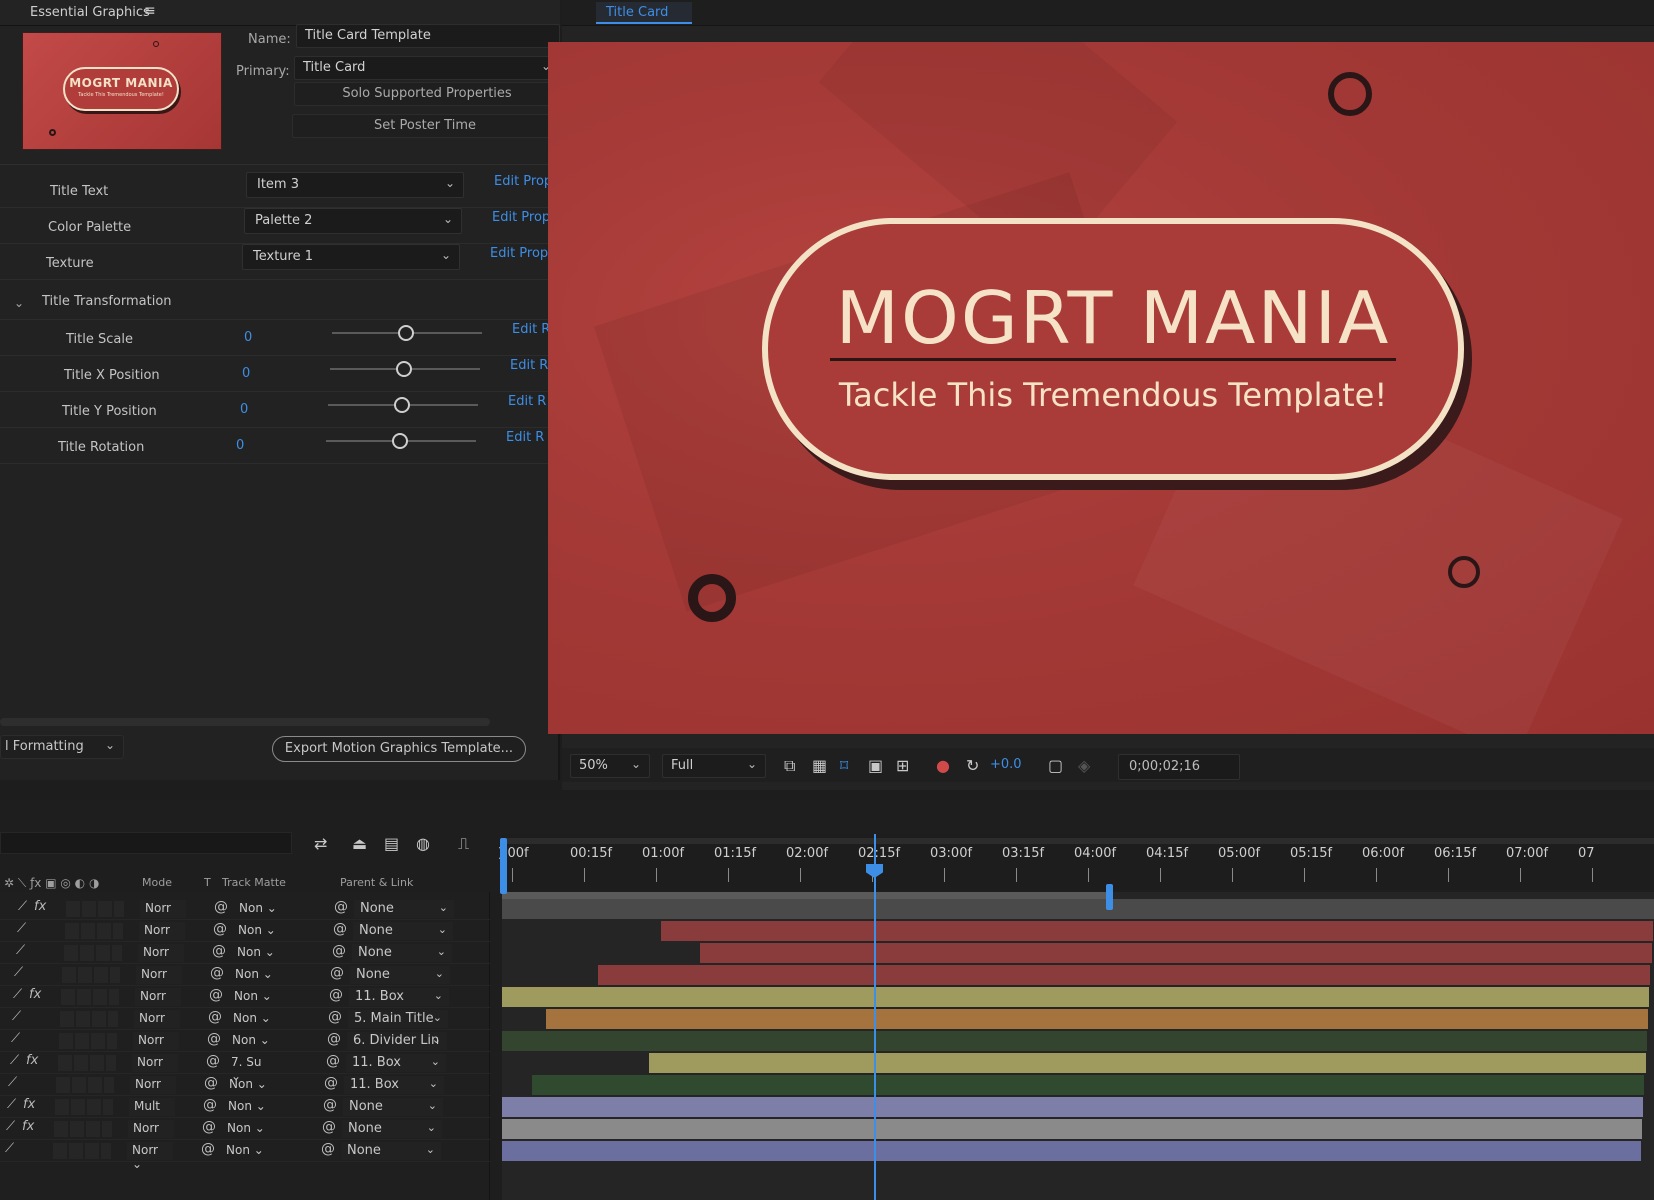 The image size is (1654, 1200). What do you see at coordinates (943, 765) in the screenshot?
I see `channel-icon: ●` at bounding box center [943, 765].